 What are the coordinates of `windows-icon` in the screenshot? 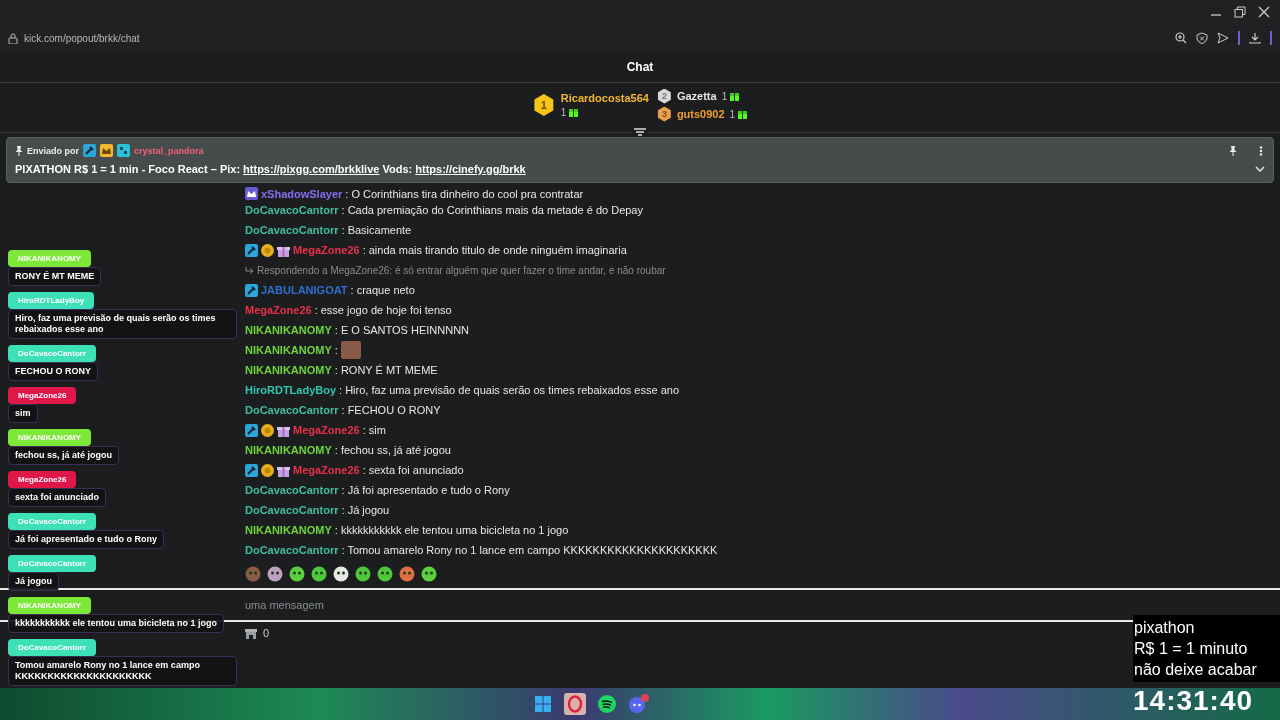 It's located at (543, 704).